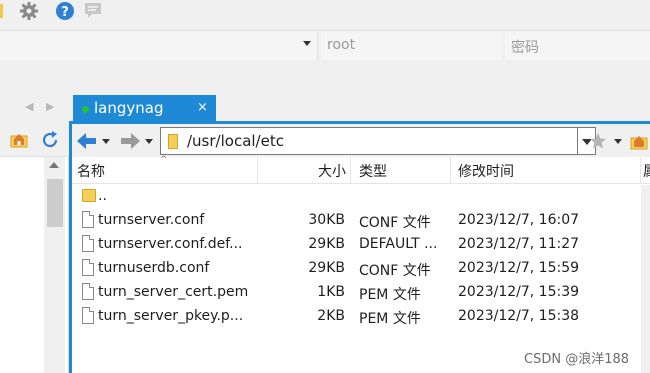  I want to click on top-toolbar: ?, so click(325, 12).